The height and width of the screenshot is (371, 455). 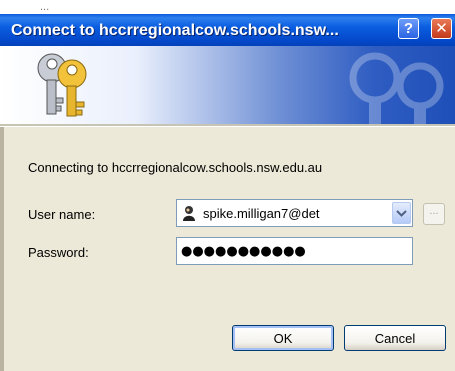 I want to click on cancel-button: Cancel, so click(x=395, y=338).